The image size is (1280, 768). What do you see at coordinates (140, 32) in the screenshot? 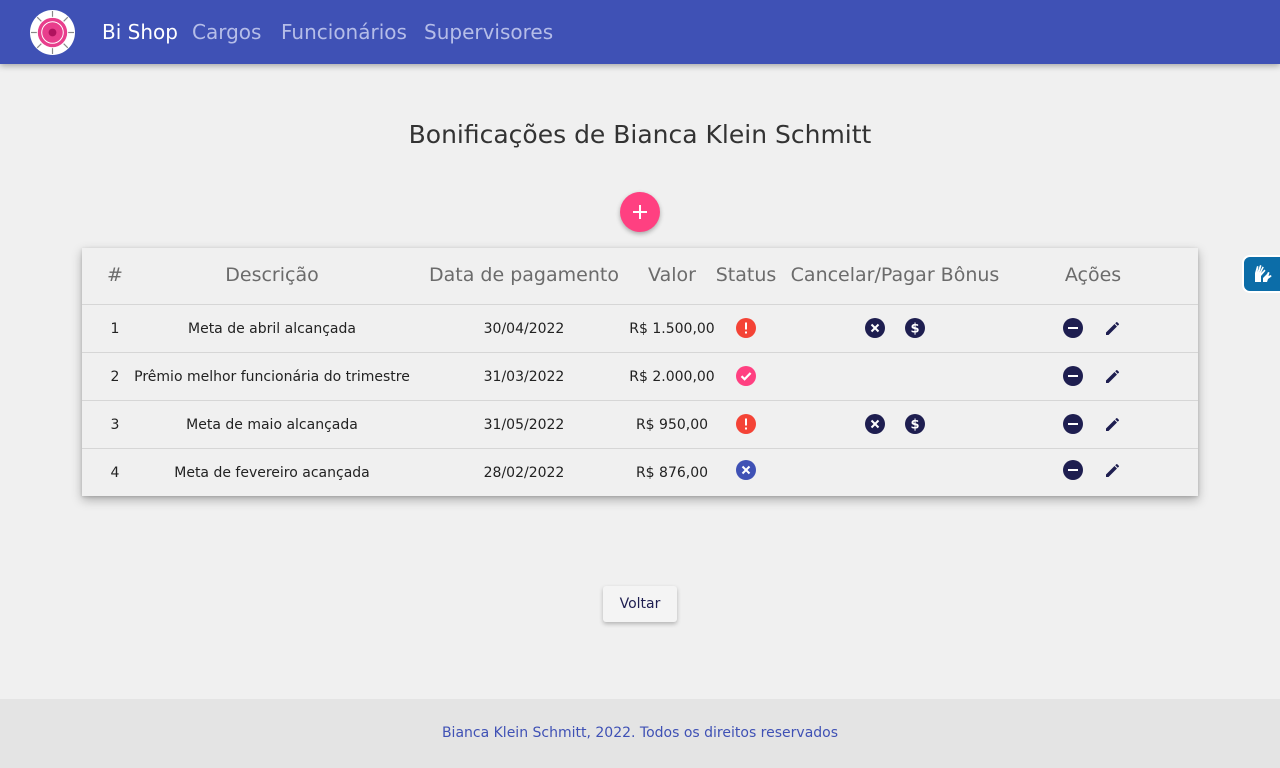
I see `nav-brand-link: Bi Shop` at bounding box center [140, 32].